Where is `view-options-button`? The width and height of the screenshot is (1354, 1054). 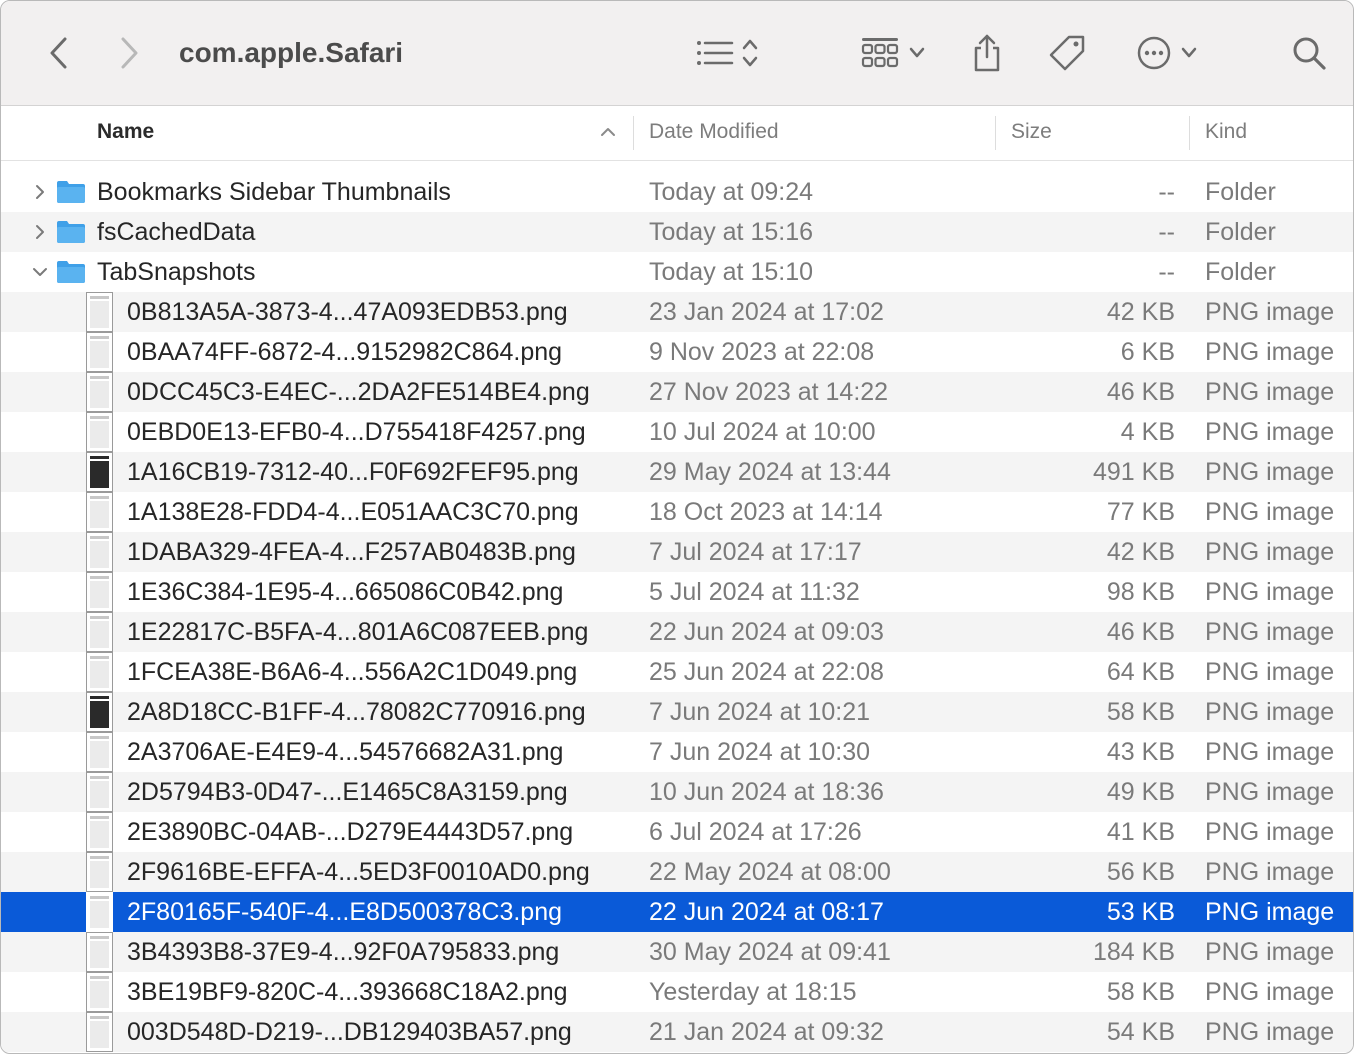
view-options-button is located at coordinates (727, 53).